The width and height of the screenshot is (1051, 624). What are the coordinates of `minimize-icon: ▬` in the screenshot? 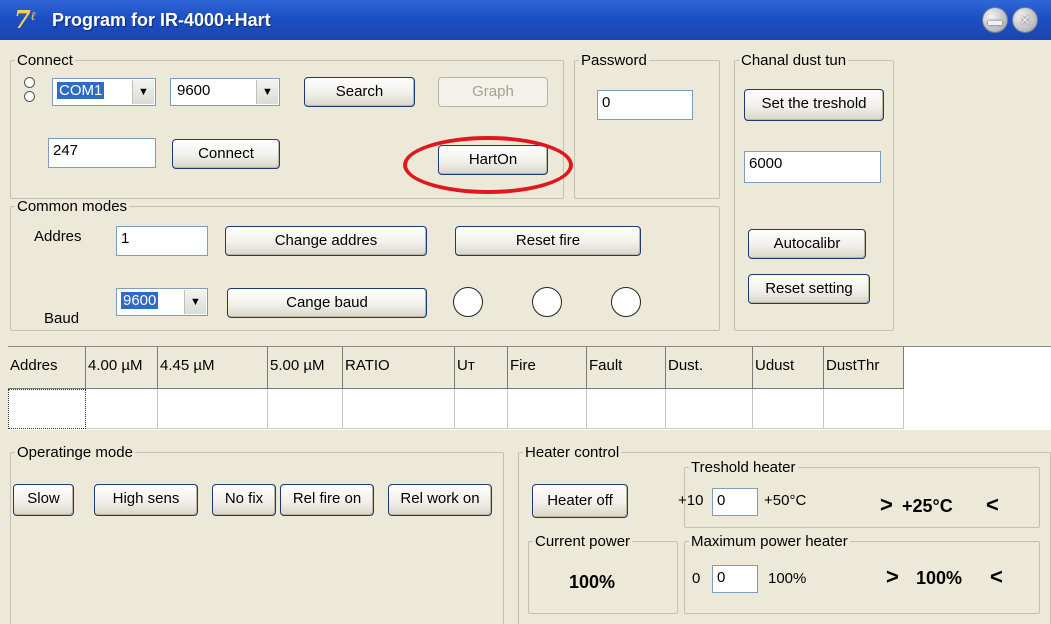 It's located at (995, 20).